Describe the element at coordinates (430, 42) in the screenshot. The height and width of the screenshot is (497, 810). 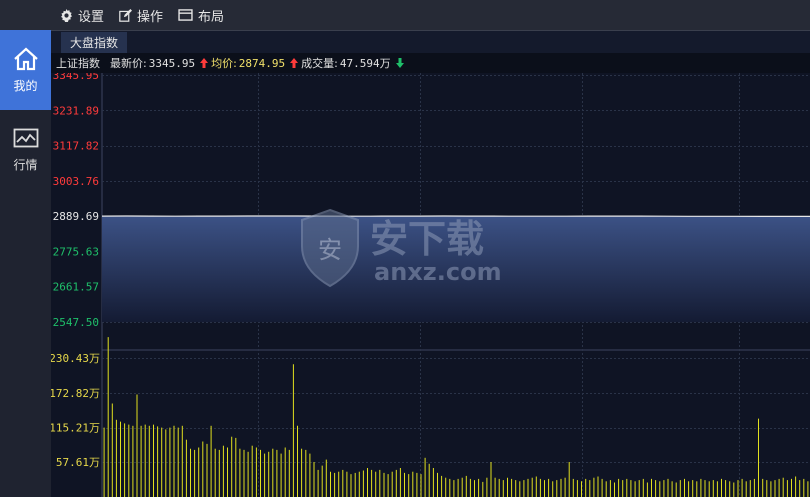
I see `tab-row: 大盘指数` at that location.